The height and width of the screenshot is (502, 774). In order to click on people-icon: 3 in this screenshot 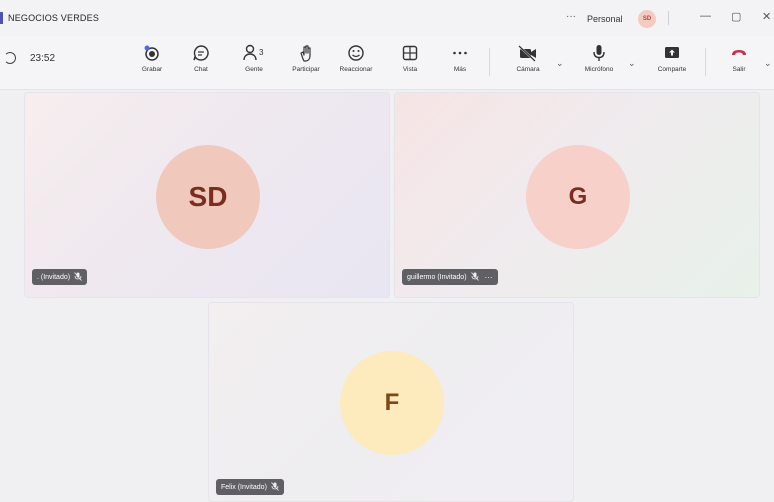, I will do `click(254, 53)`.